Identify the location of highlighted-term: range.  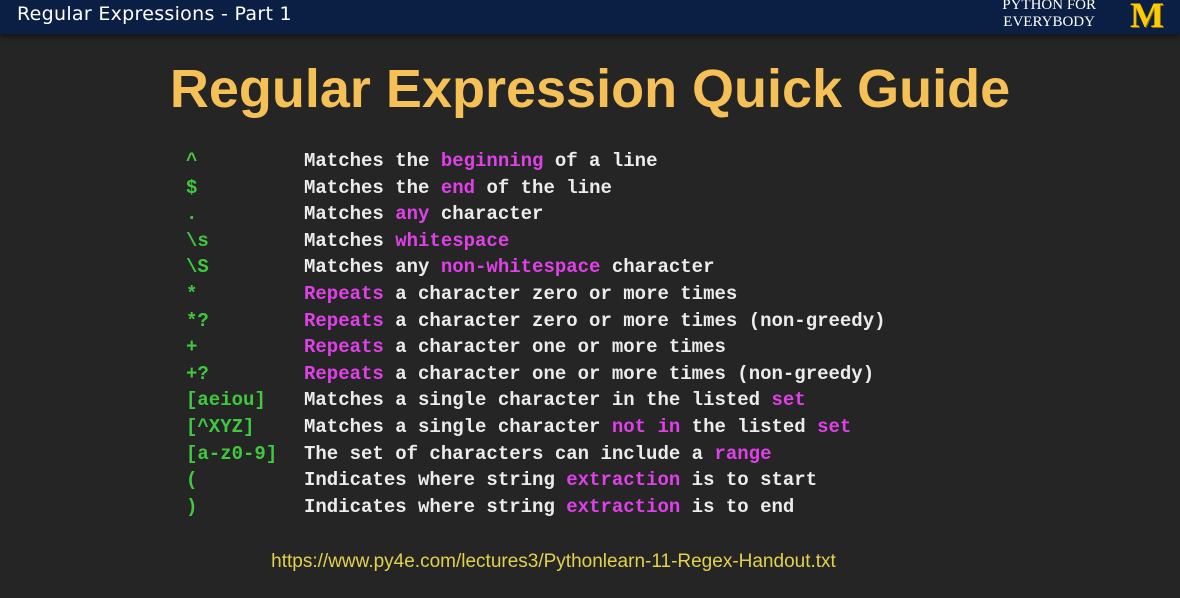
(743, 453).